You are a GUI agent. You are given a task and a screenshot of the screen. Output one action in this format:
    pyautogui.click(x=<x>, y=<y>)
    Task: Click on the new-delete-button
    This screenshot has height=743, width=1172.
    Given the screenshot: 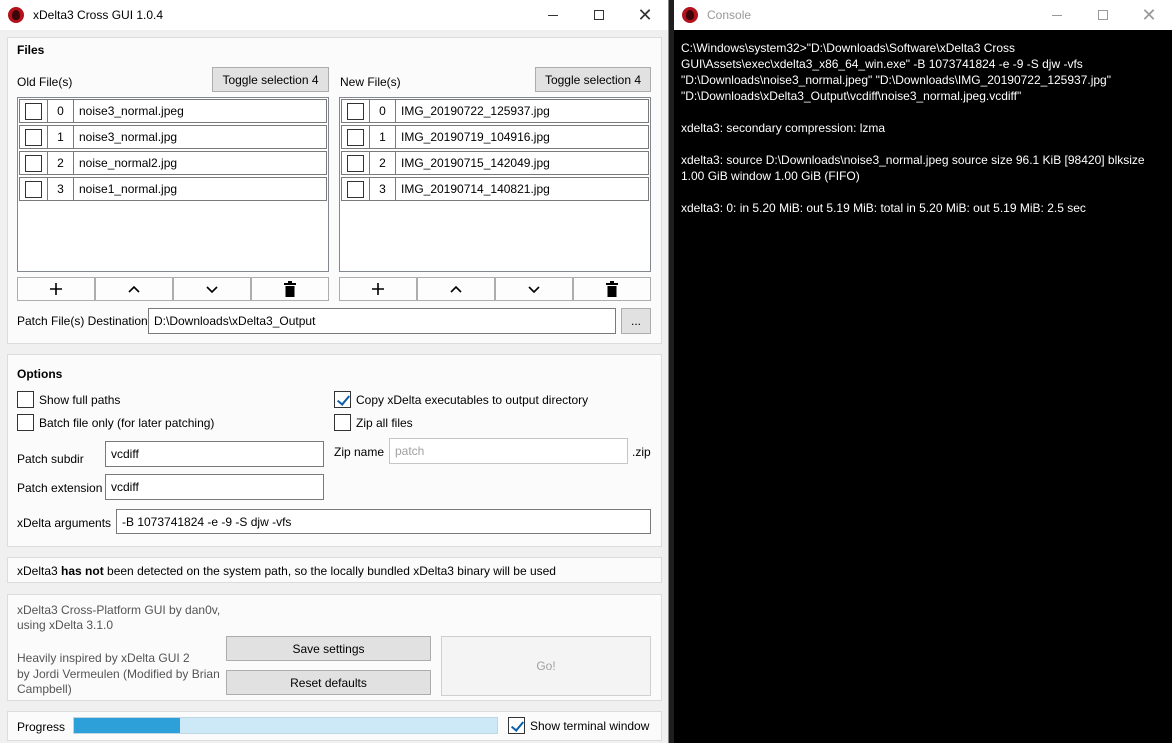 What is the action you would take?
    pyautogui.click(x=612, y=289)
    